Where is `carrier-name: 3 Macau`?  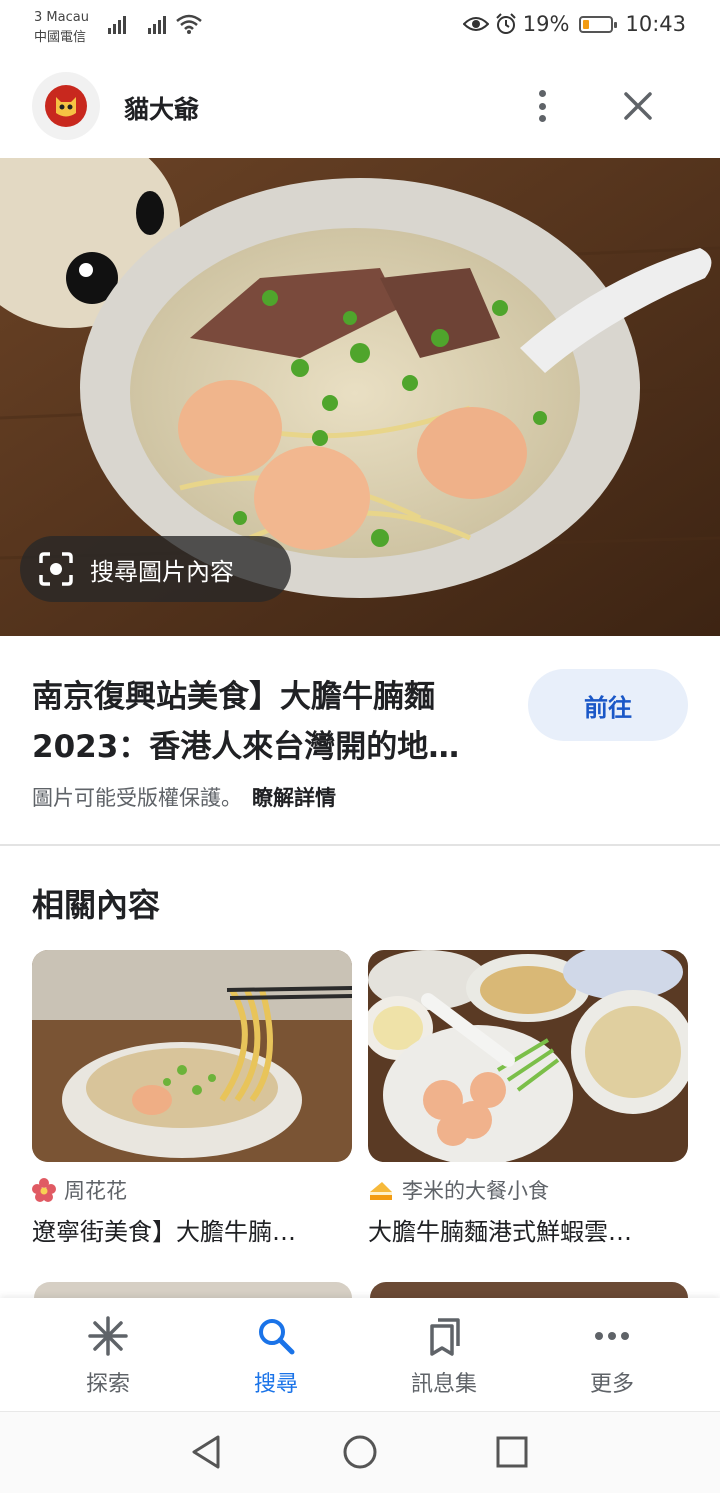
carrier-name: 3 Macau is located at coordinates (61, 17).